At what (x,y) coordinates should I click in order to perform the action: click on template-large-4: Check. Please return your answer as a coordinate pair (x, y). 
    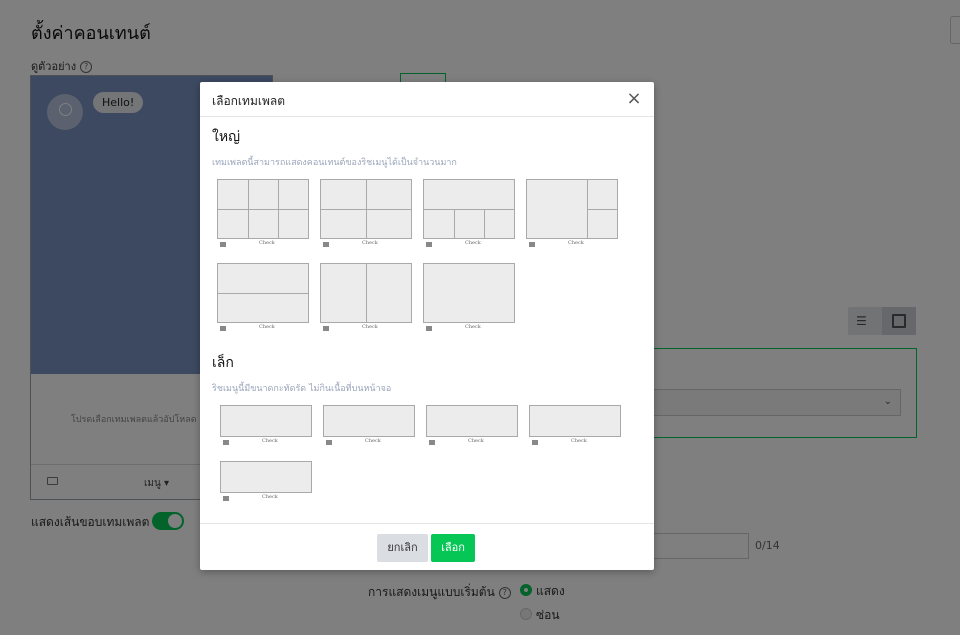
    Looking at the image, I should click on (366, 215).